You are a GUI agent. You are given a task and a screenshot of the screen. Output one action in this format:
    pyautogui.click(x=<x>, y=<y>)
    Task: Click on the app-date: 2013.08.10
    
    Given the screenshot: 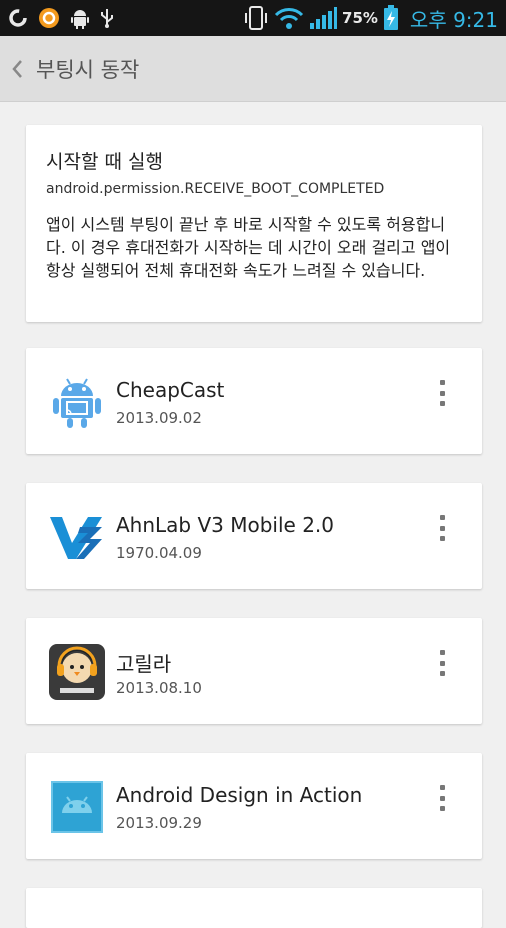 What is the action you would take?
    pyautogui.click(x=159, y=688)
    